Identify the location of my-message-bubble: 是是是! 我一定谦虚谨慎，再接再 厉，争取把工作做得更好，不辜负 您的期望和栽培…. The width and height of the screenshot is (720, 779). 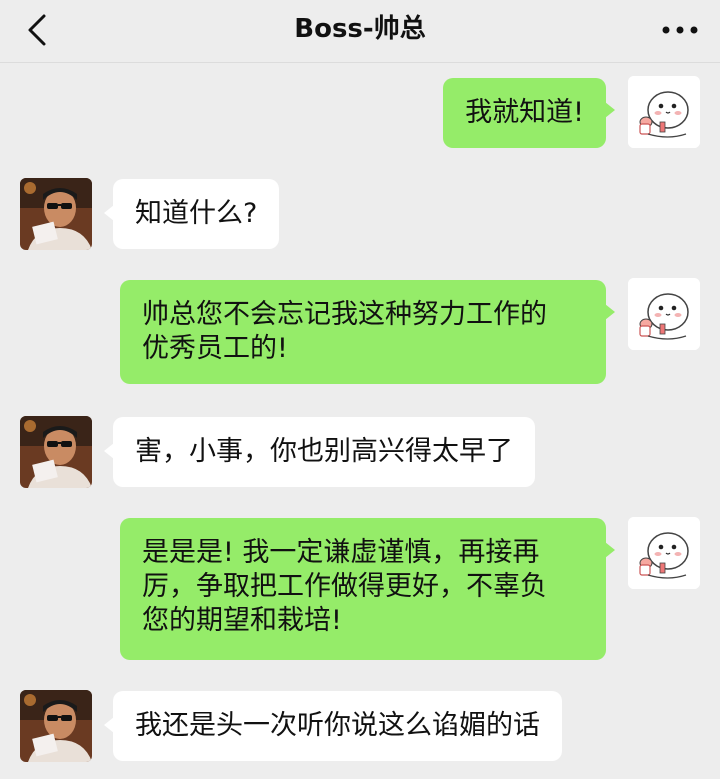
(367, 589).